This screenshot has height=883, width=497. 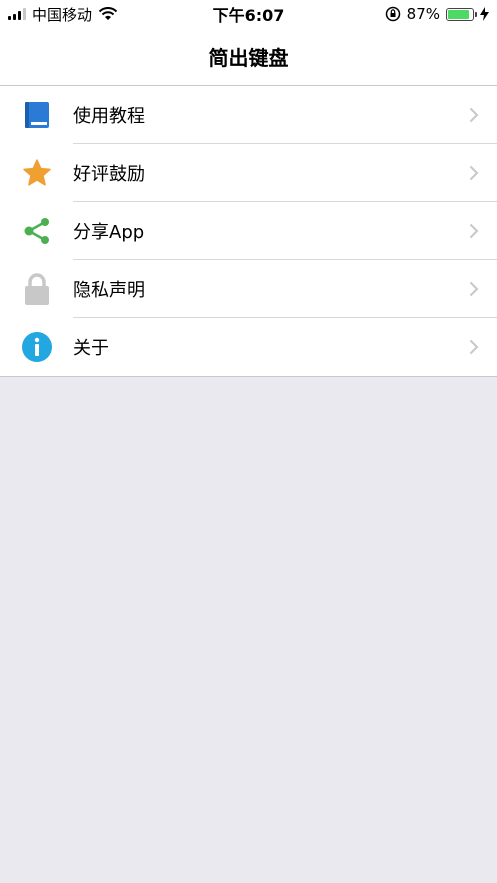 What do you see at coordinates (285, 173) in the screenshot?
I see `menu-item-body: 好评鼓励` at bounding box center [285, 173].